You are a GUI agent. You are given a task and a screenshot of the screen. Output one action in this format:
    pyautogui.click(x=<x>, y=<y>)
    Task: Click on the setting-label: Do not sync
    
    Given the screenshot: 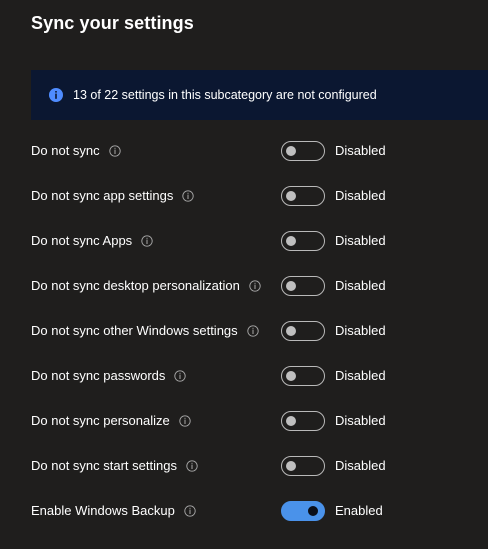 What is the action you would take?
    pyautogui.click(x=65, y=150)
    